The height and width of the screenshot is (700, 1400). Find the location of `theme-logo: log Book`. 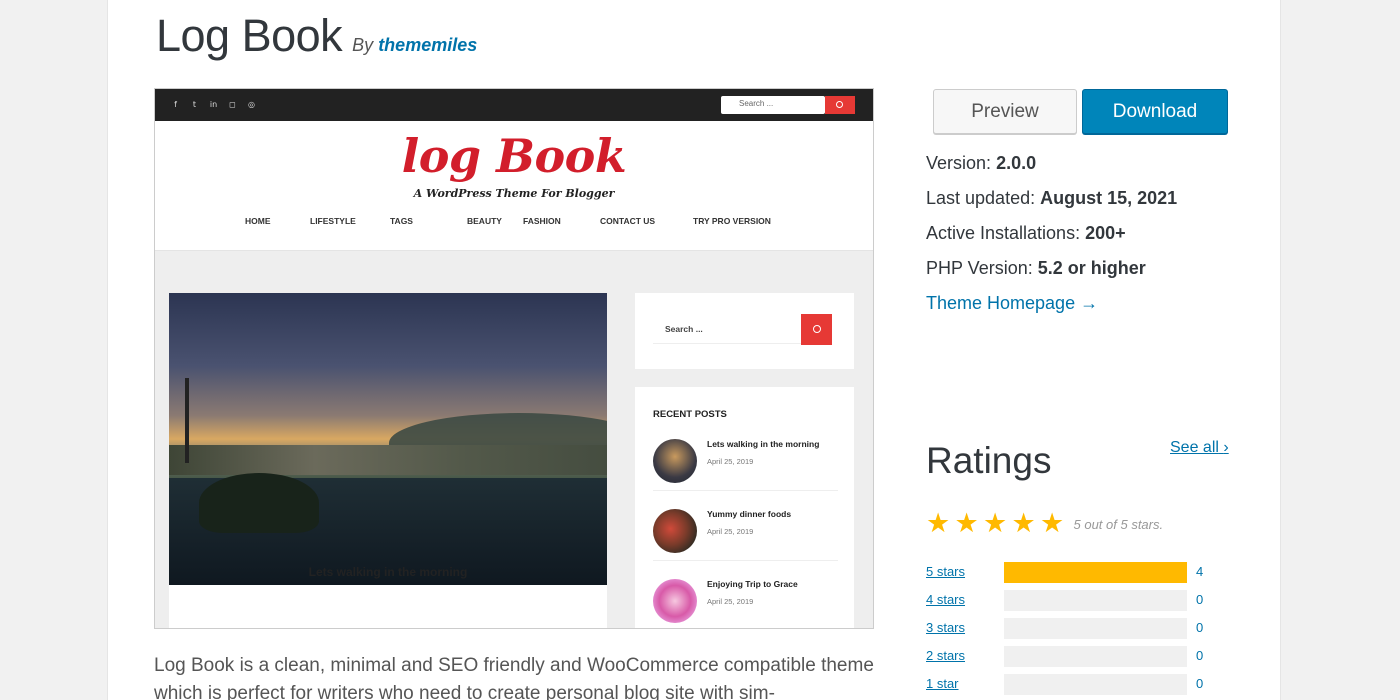

theme-logo: log Book is located at coordinates (514, 156).